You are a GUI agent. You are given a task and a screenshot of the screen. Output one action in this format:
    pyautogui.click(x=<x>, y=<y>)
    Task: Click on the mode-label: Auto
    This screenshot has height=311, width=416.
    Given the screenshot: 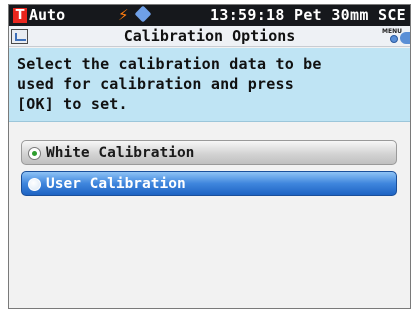 What is the action you would take?
    pyautogui.click(x=47, y=15)
    